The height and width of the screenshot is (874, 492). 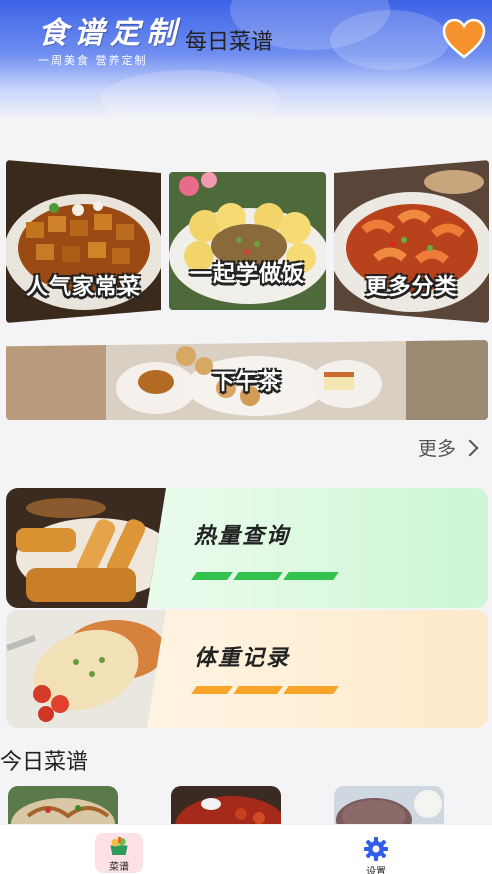 I want to click on crayfish-dish-photo, so click(x=226, y=807).